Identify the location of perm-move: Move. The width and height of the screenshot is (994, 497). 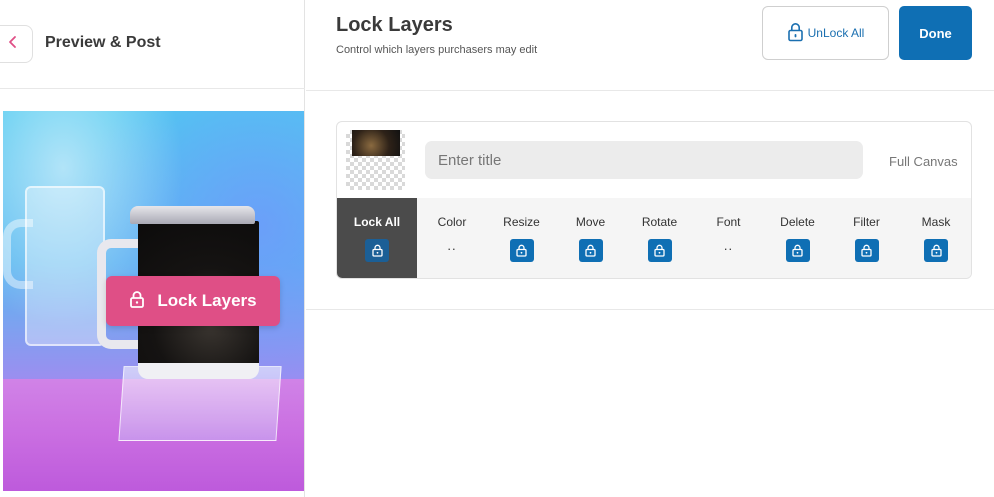
(590, 238).